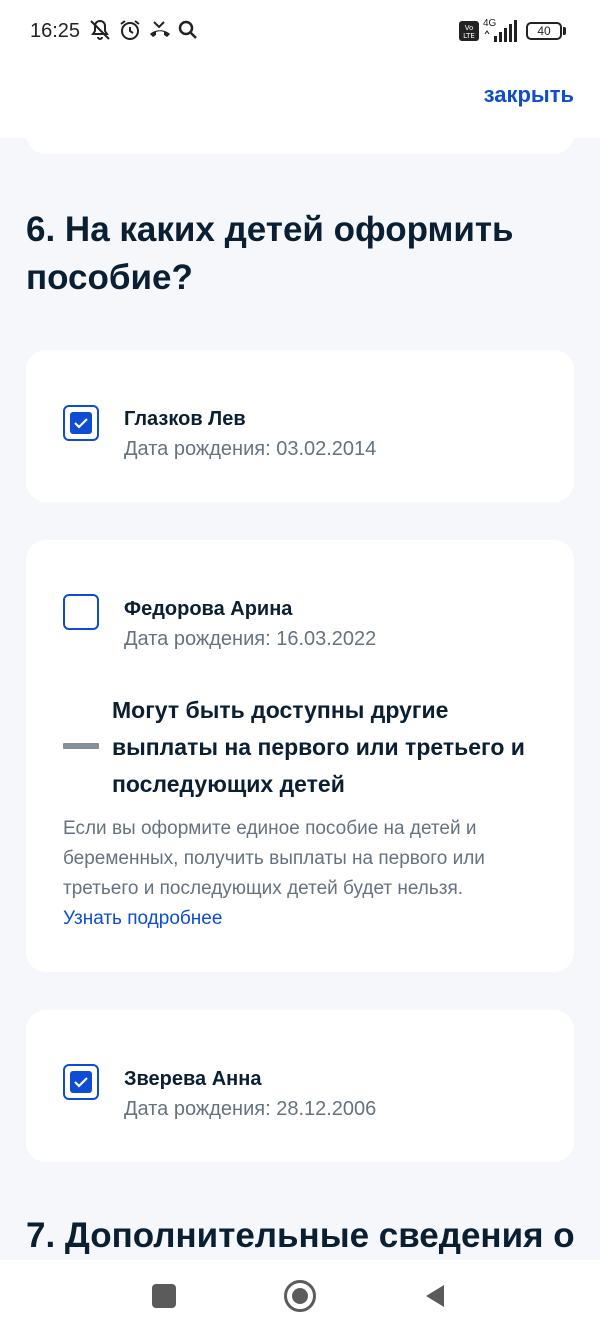 The image size is (600, 1332). What do you see at coordinates (193, 1079) in the screenshot?
I see `child-name: Зверева Анна` at bounding box center [193, 1079].